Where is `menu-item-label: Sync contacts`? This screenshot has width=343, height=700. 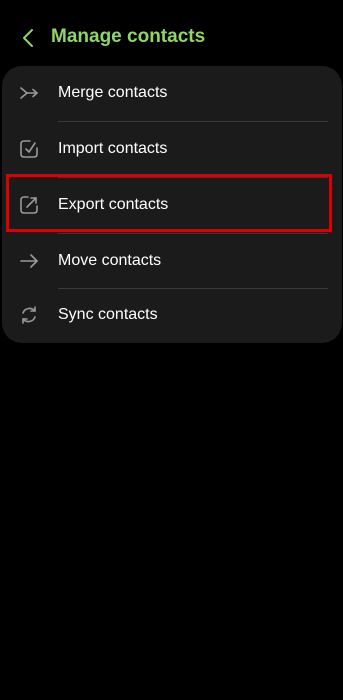 menu-item-label: Sync contacts is located at coordinates (108, 314).